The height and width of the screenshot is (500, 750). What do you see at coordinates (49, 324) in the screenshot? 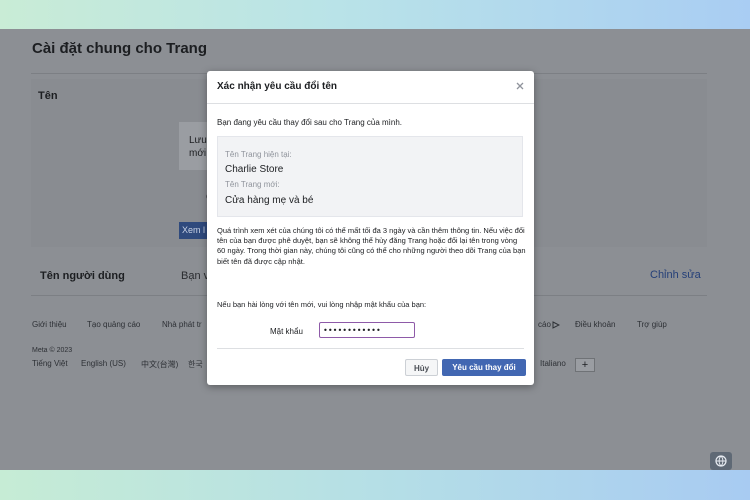
I see `footer-link-about: Giới thiệu` at bounding box center [49, 324].